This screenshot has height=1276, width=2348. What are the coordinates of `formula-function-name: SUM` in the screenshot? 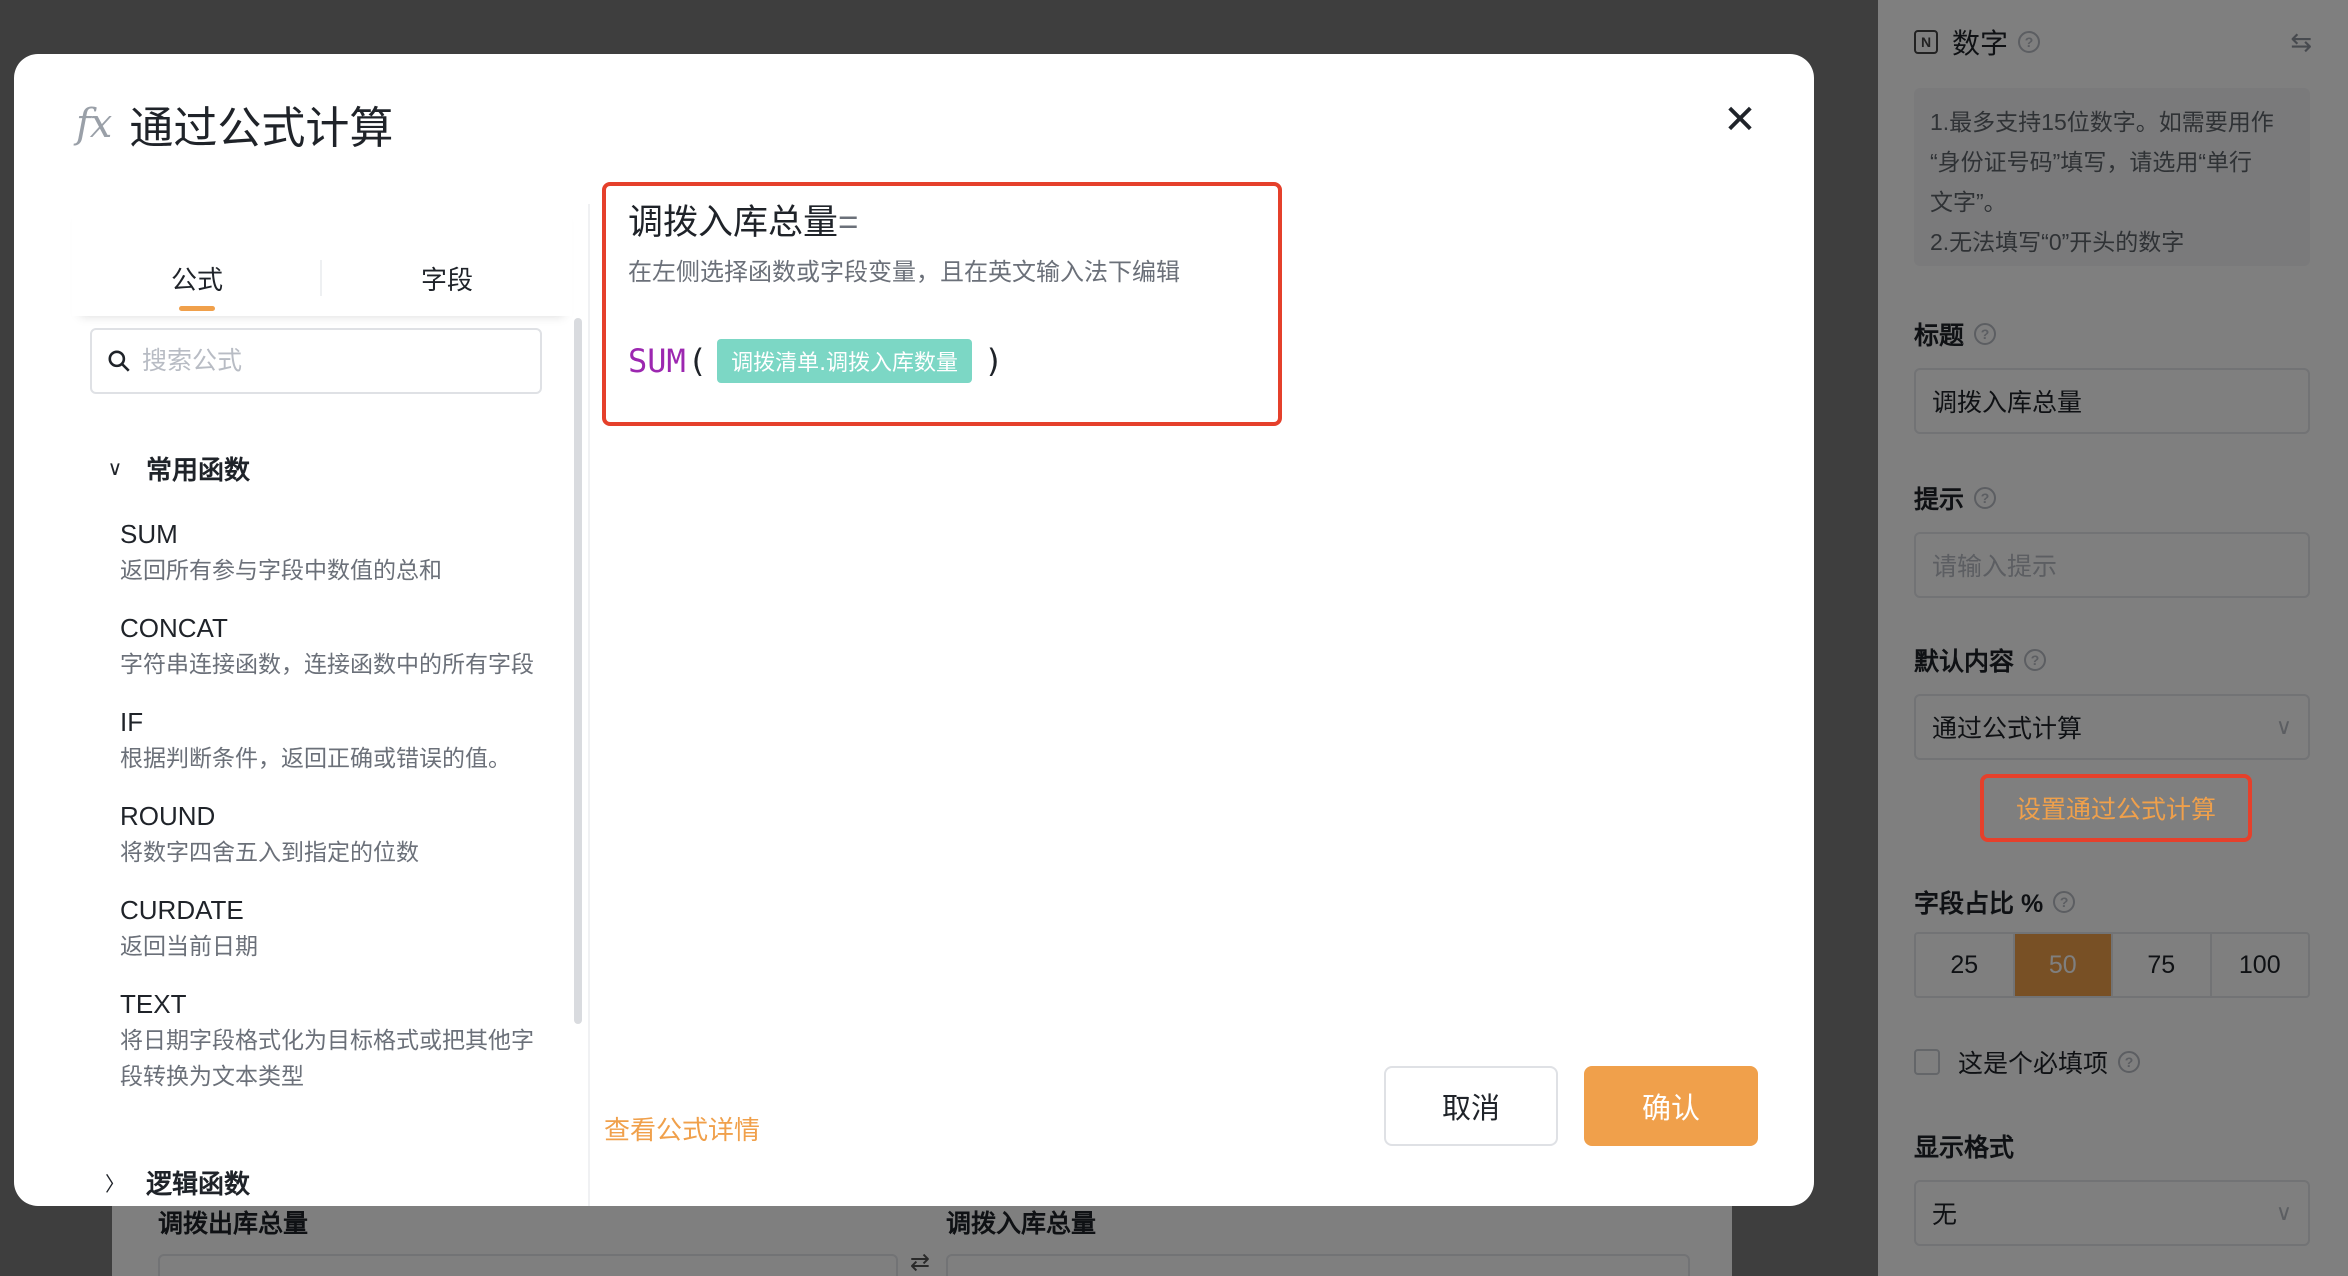 It's located at (657, 361).